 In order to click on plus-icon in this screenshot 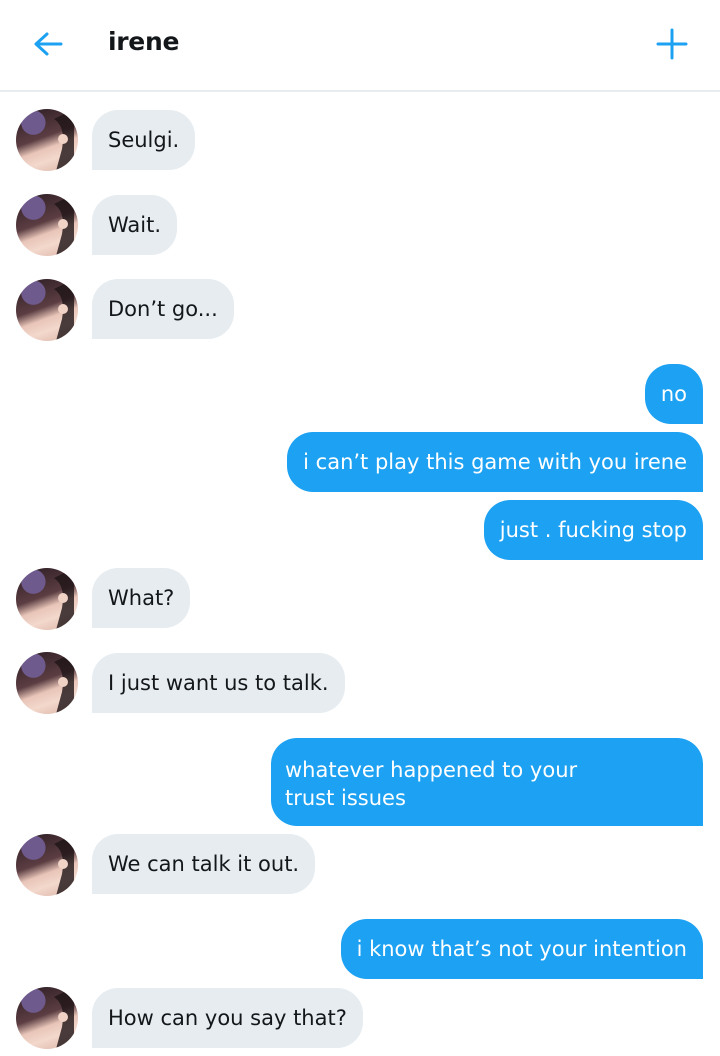, I will do `click(672, 44)`.